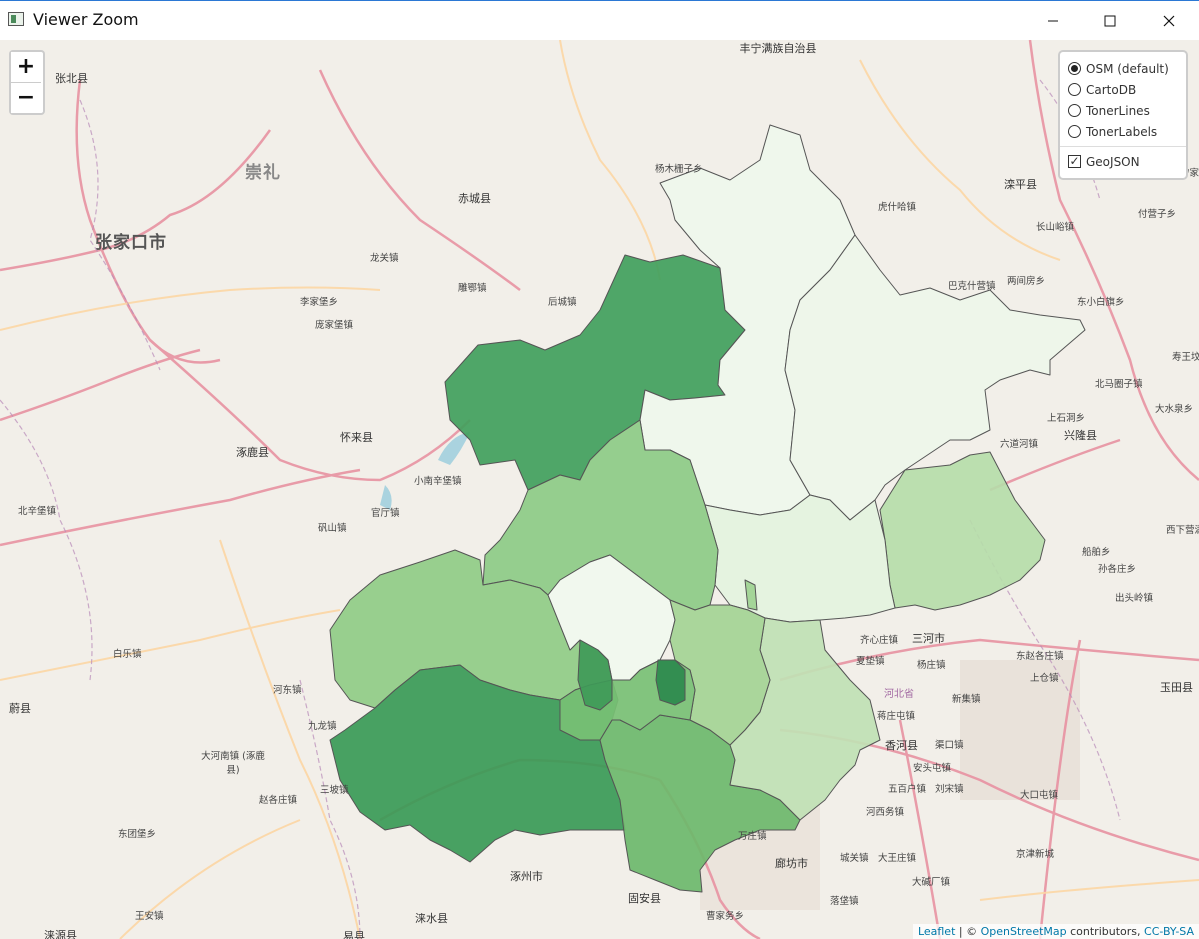 This screenshot has width=1199, height=939. What do you see at coordinates (885, 812) in the screenshot?
I see `place-label: 河西务镇` at bounding box center [885, 812].